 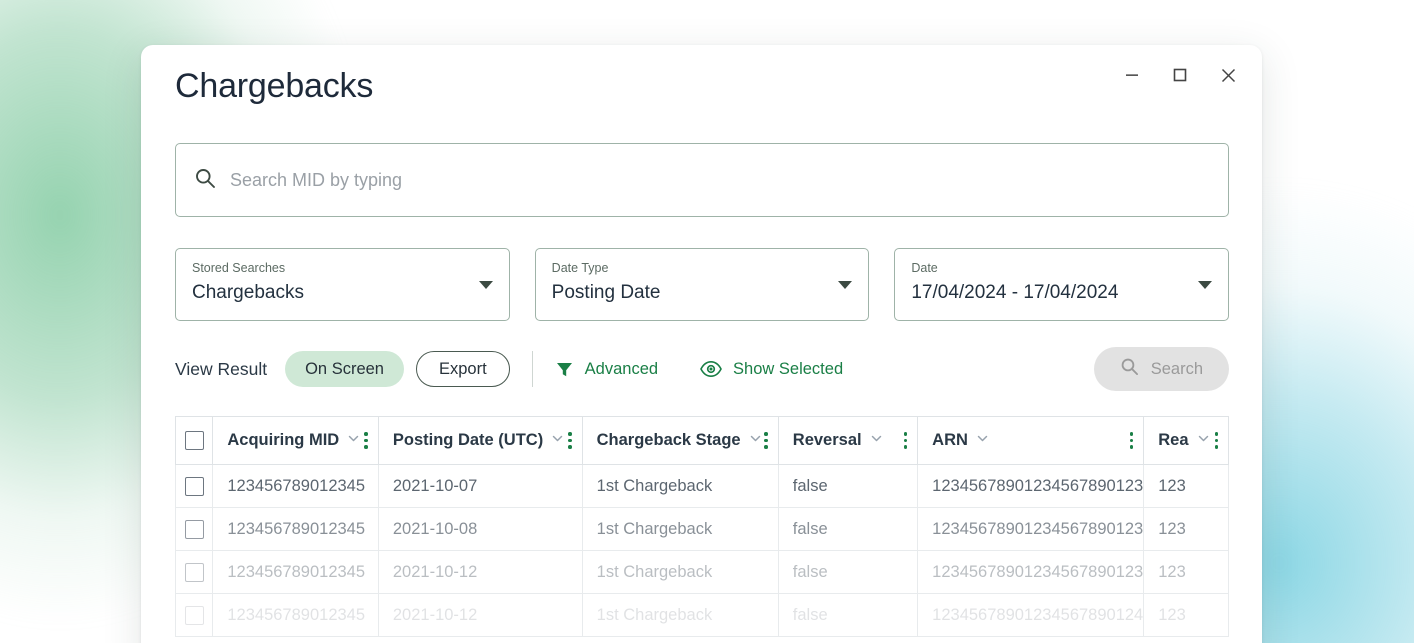 What do you see at coordinates (283, 440) in the screenshot?
I see `column-header-label: Acquiring MID` at bounding box center [283, 440].